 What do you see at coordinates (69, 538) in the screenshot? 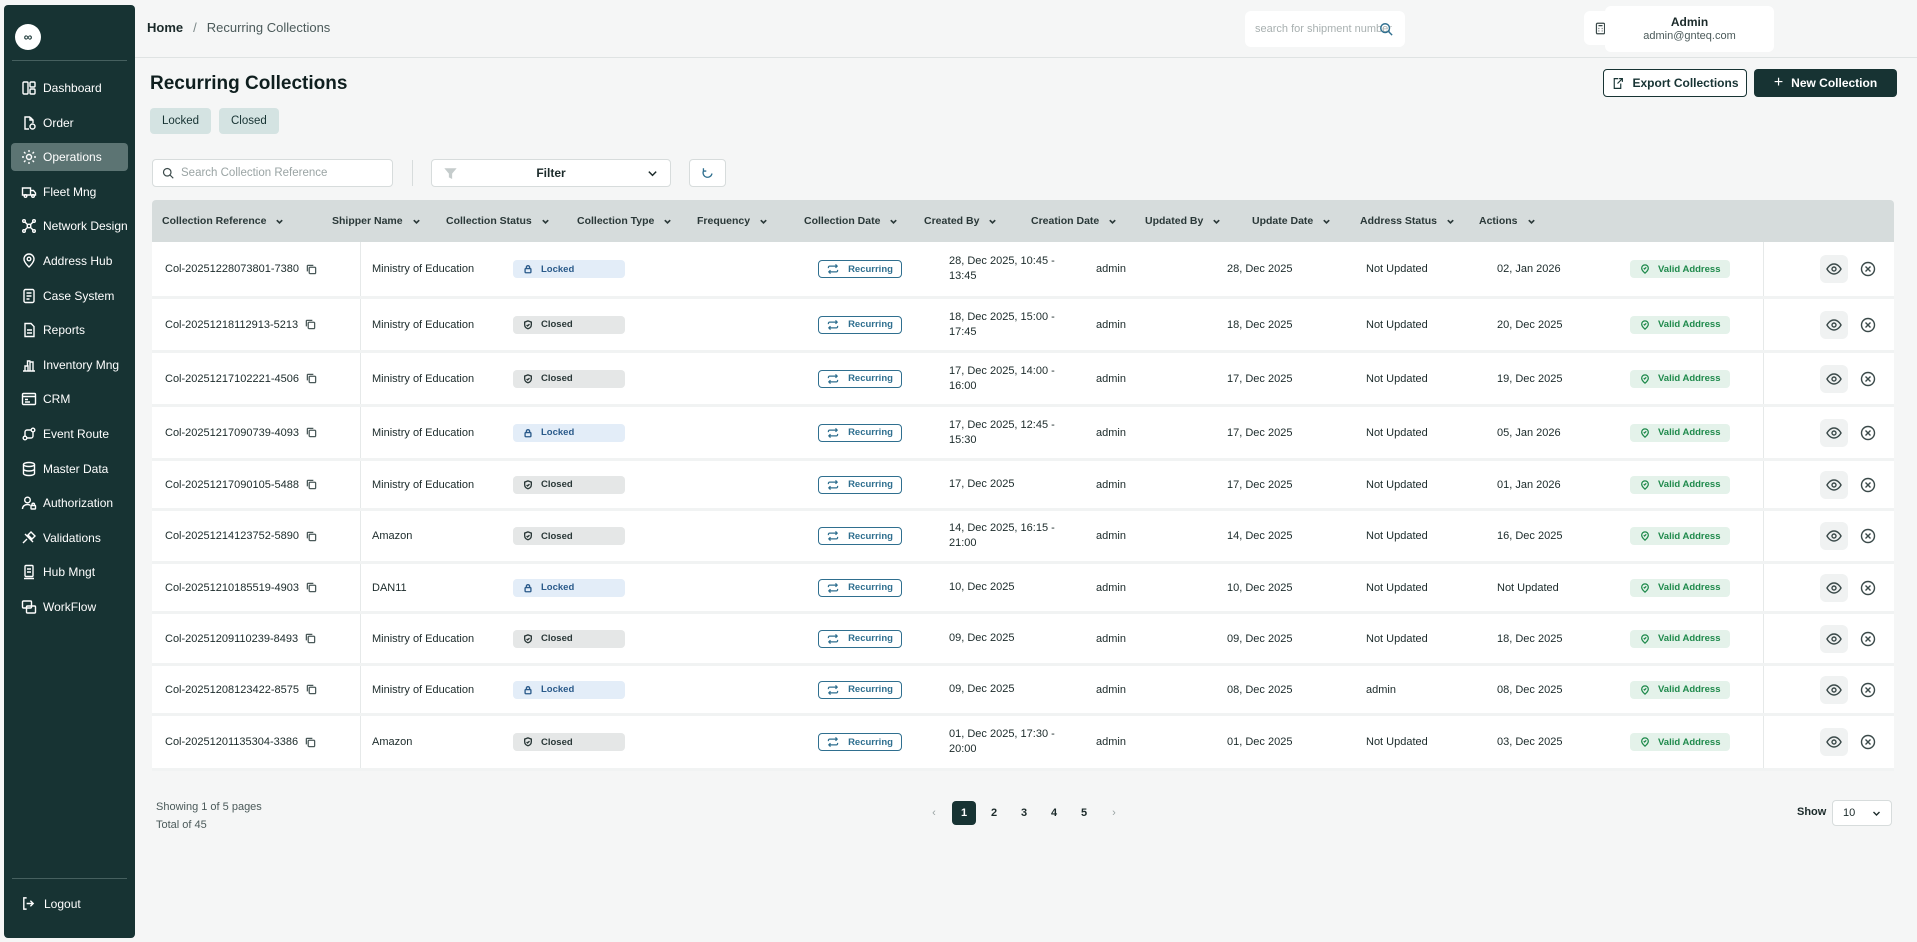
I see `sidebar-item-validations: Validations` at bounding box center [69, 538].